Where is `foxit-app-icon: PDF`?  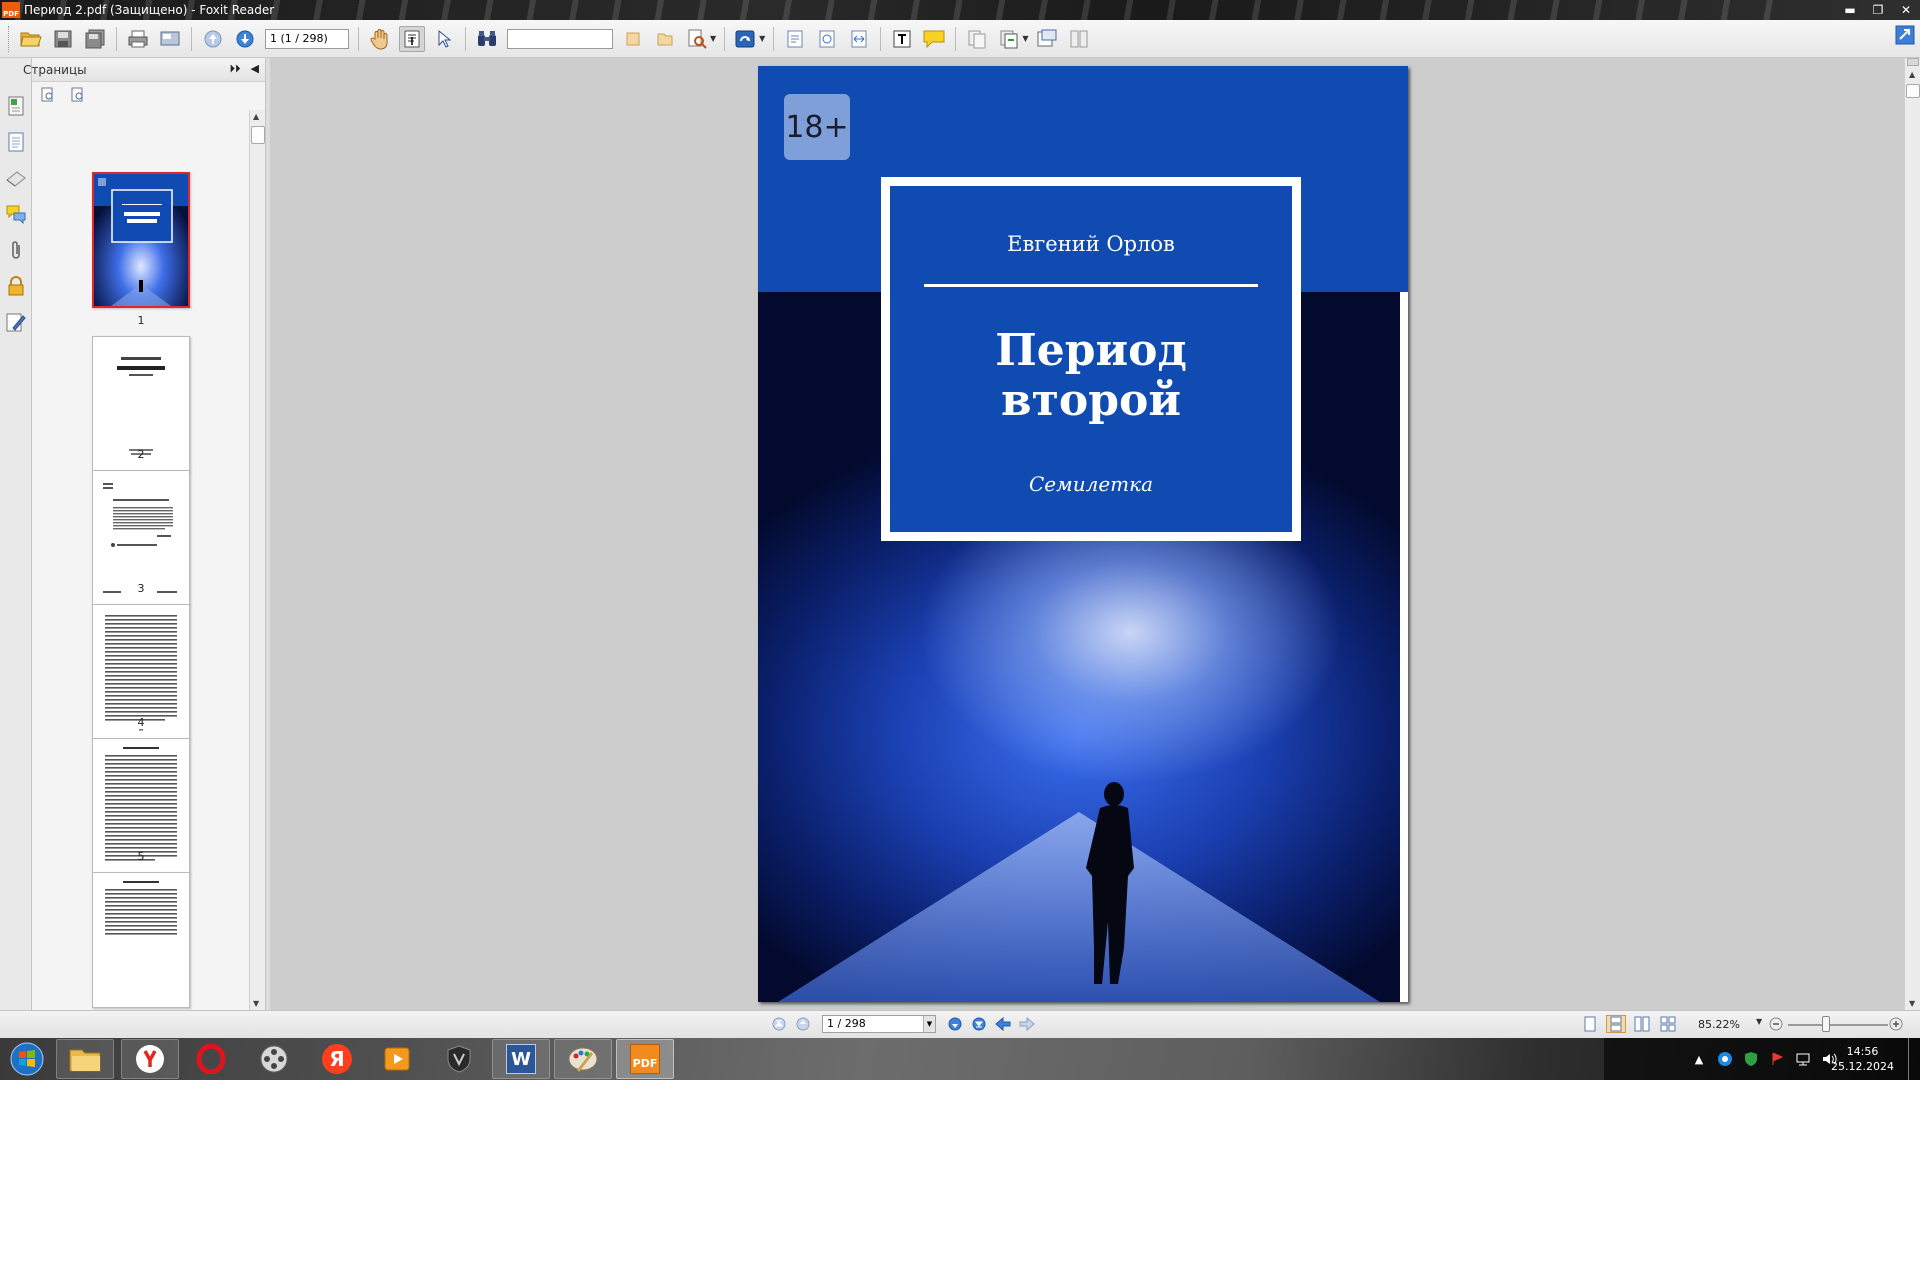
foxit-app-icon: PDF is located at coordinates (11, 10).